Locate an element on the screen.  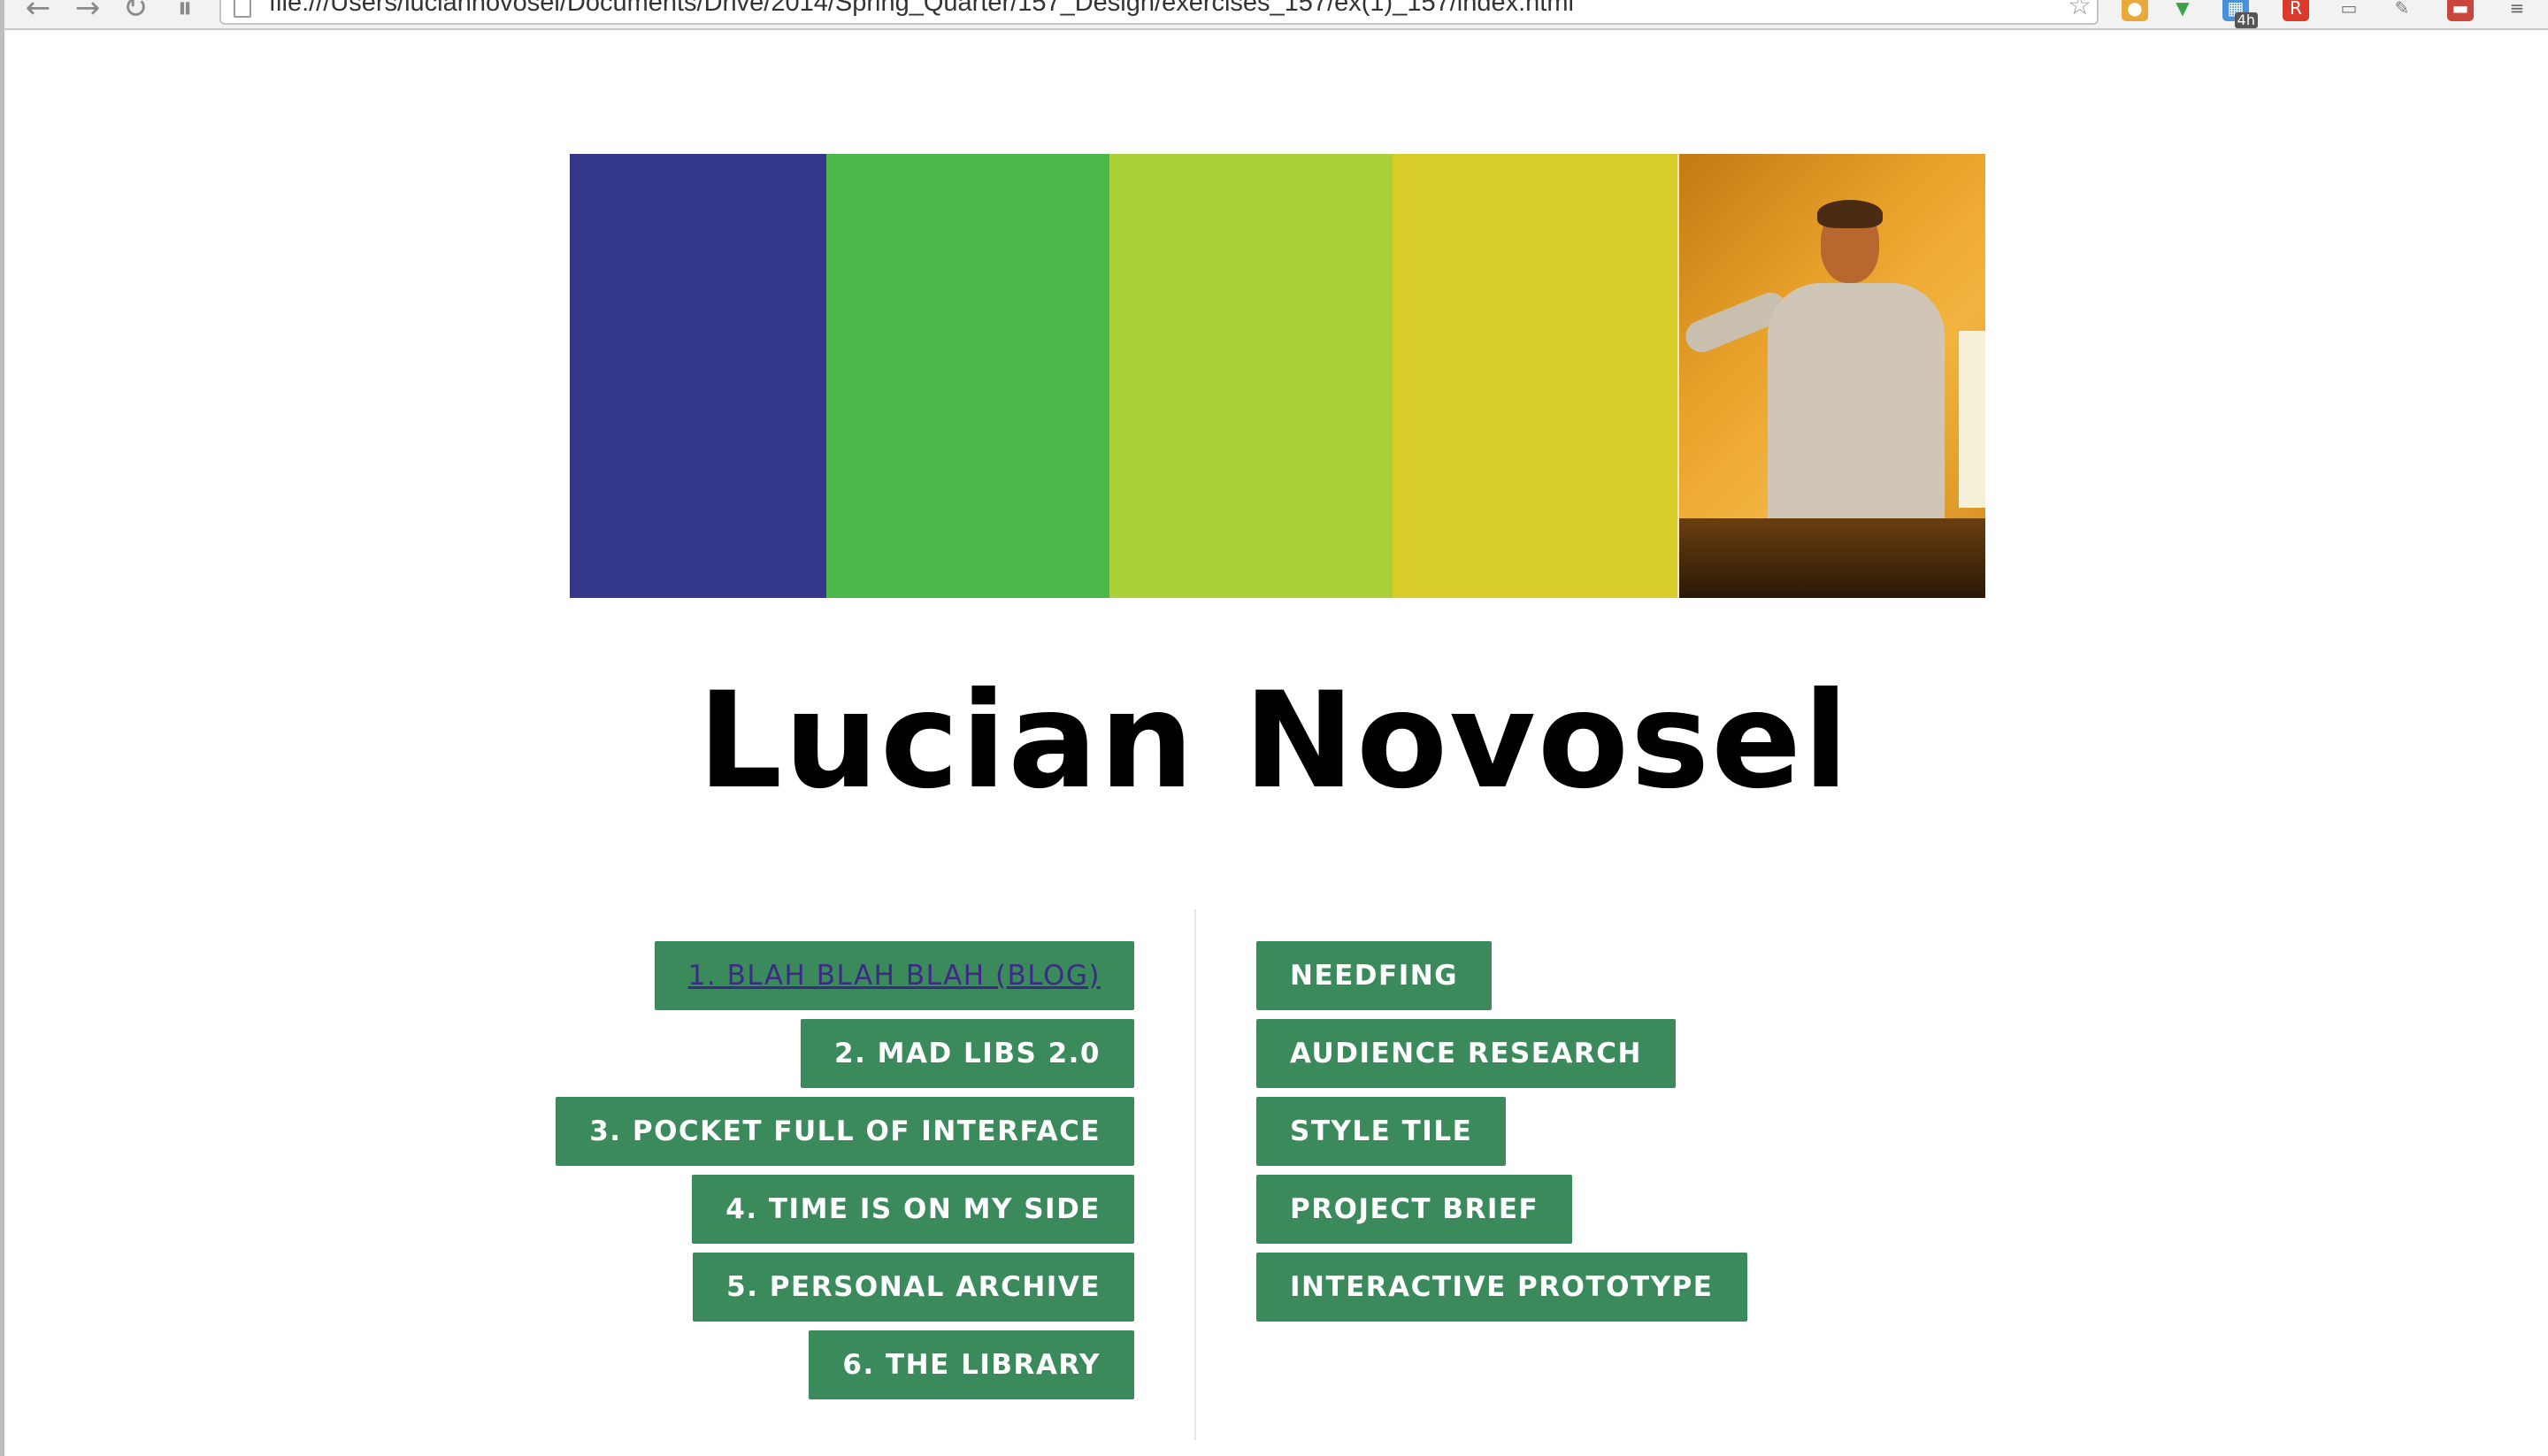
photo-person-body is located at coordinates (1856, 415).